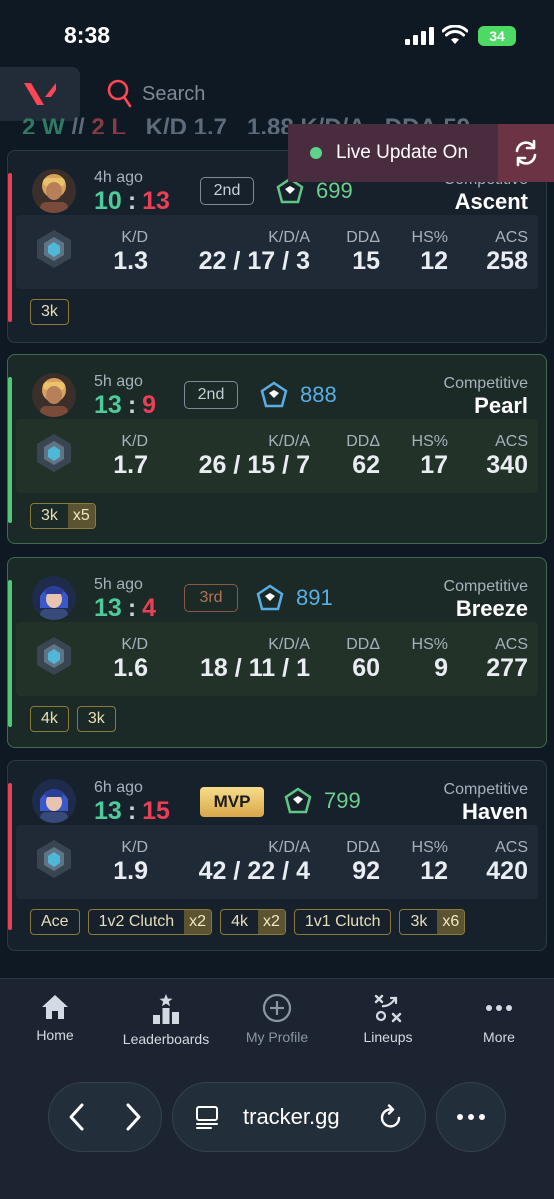 This screenshot has width=554, height=1199. Describe the element at coordinates (491, 608) in the screenshot. I see `map-name: Breeze` at that location.